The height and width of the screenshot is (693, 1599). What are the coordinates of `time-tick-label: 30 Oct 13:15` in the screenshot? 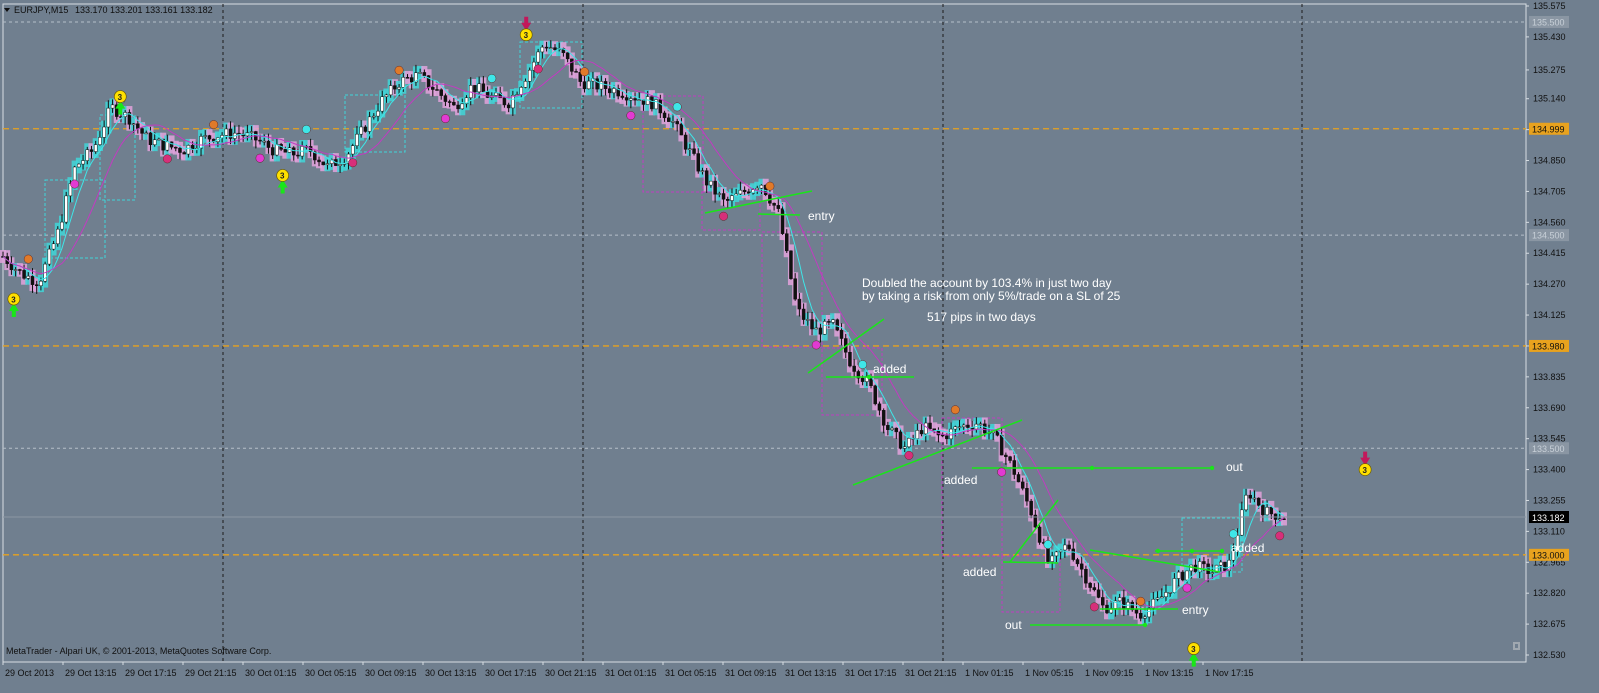 It's located at (451, 673).